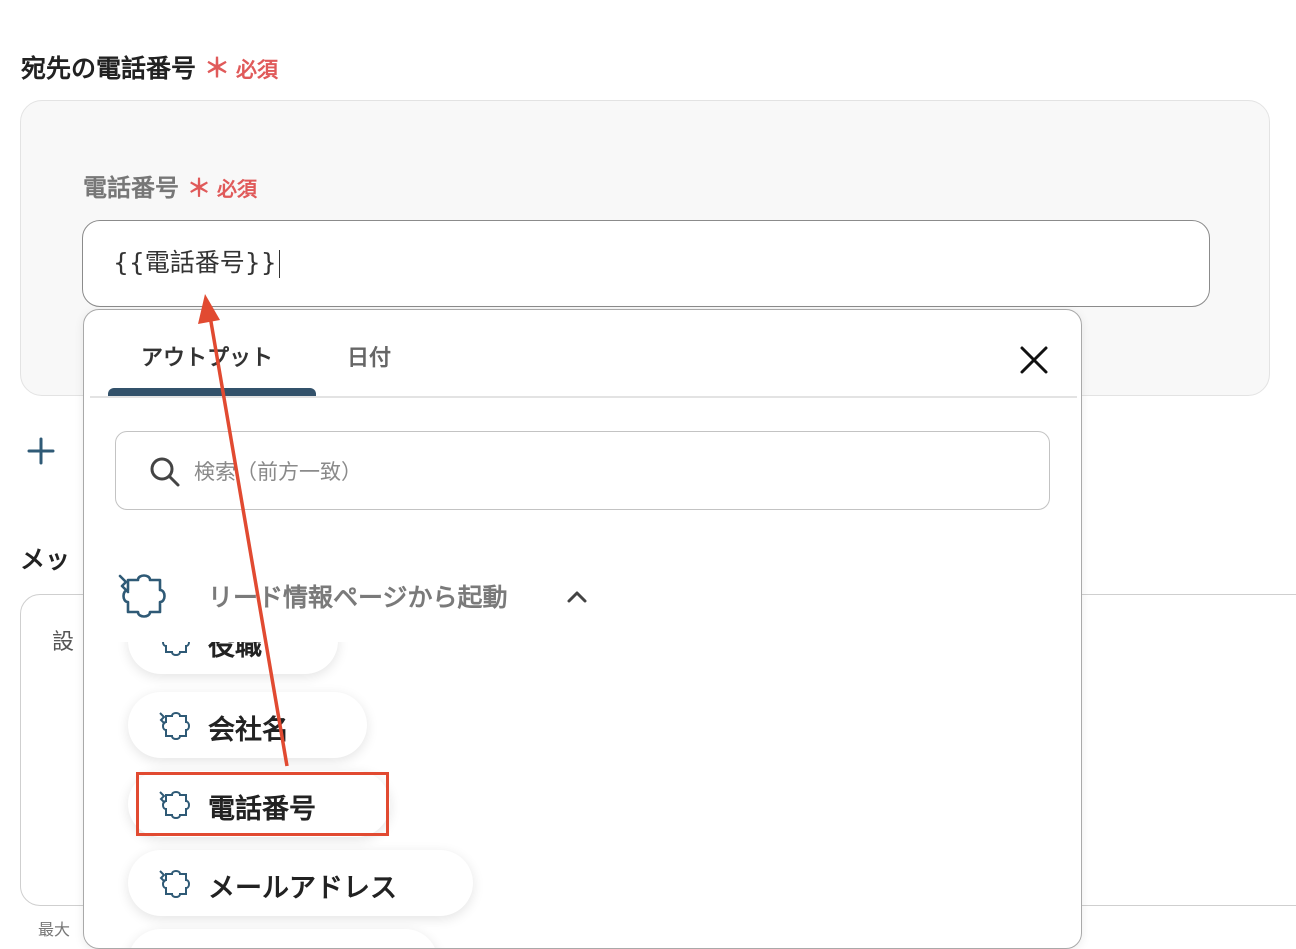 Image resolution: width=1296 pixels, height=949 pixels. What do you see at coordinates (283, 938) in the screenshot?
I see `list-item` at bounding box center [283, 938].